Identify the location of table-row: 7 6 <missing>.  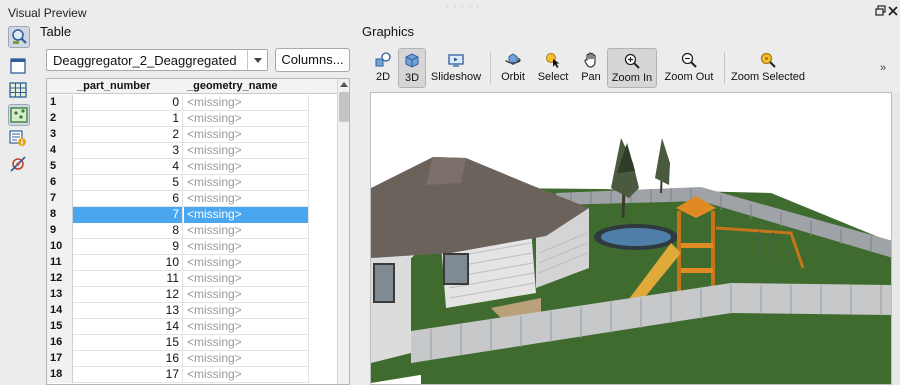
(178, 199).